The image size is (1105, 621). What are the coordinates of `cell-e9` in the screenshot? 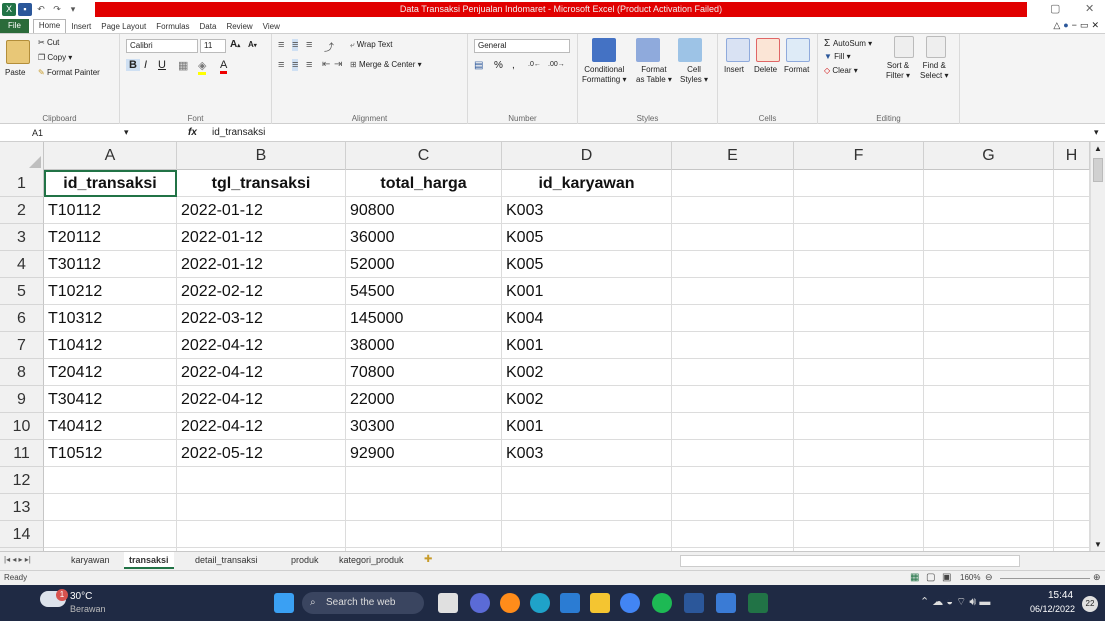 It's located at (733, 399).